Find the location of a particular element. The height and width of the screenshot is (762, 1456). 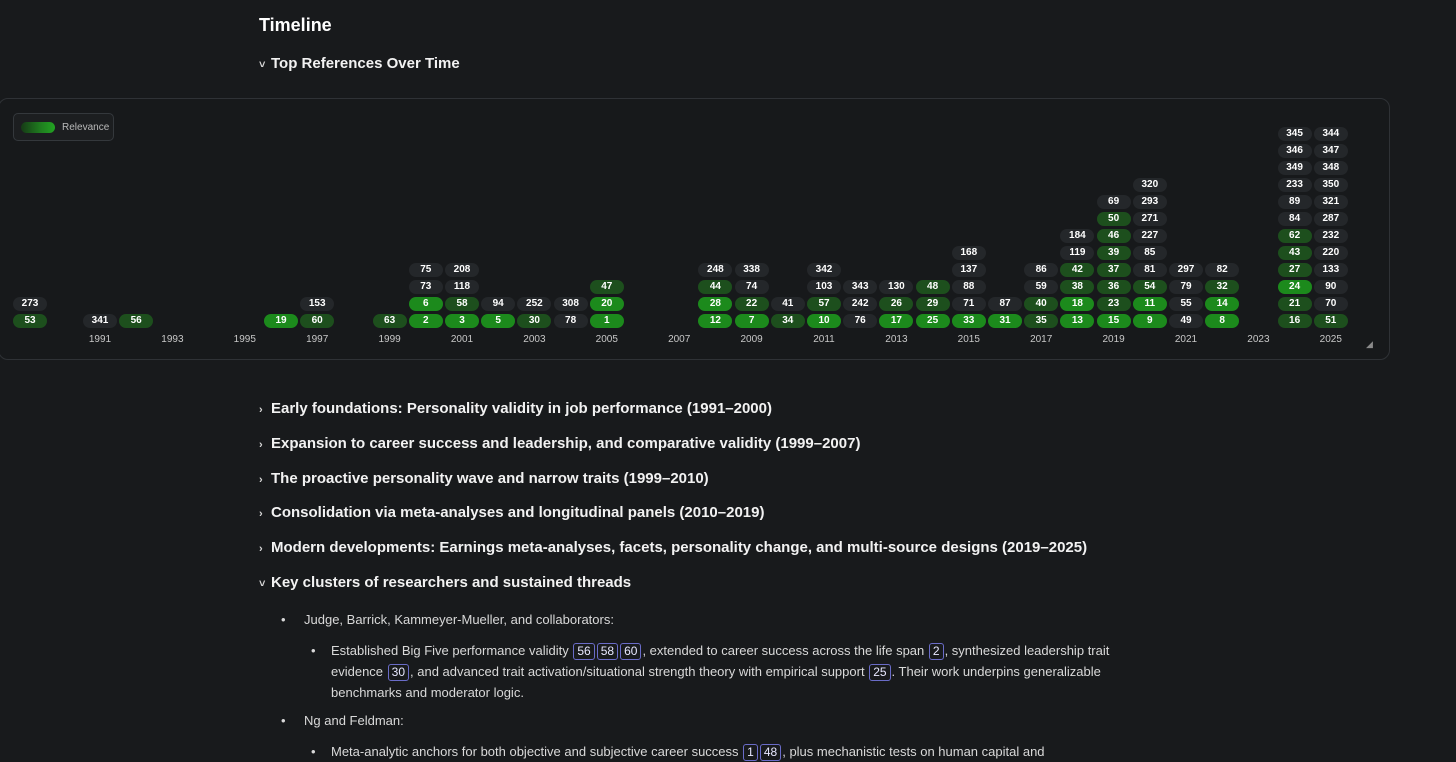

reference-pill: 15 is located at coordinates (1113, 321).